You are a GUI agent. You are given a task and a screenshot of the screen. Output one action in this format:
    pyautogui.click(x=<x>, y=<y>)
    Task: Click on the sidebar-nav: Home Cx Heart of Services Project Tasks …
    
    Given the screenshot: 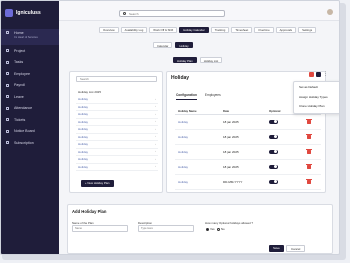 What is the action you would take?
    pyautogui.click(x=30, y=89)
    